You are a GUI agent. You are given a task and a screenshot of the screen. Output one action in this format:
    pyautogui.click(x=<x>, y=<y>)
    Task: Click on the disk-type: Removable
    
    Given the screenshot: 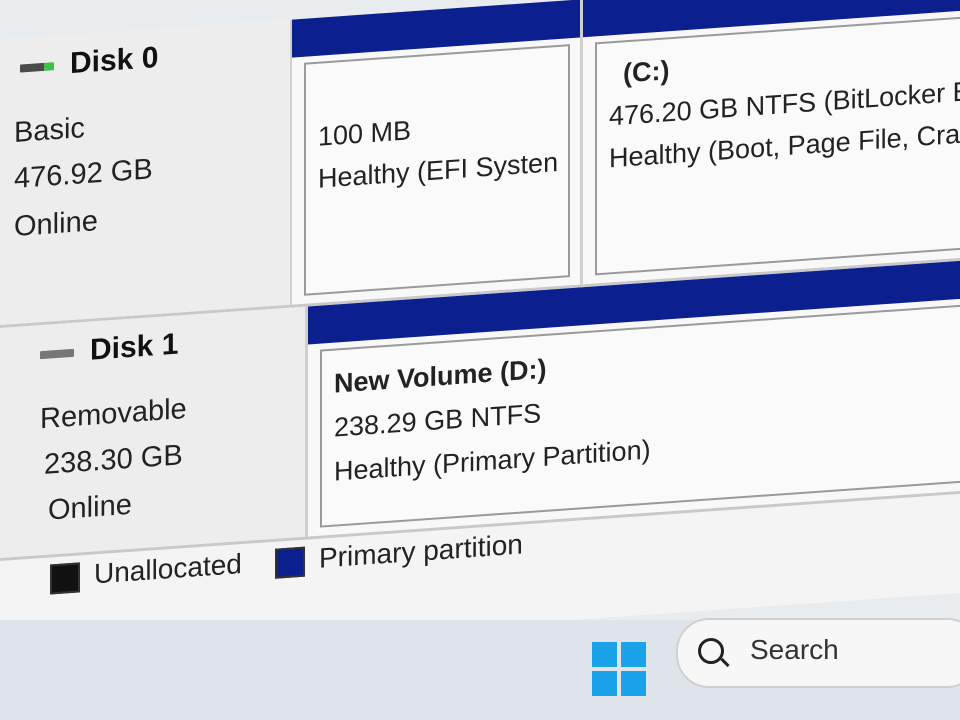 What is the action you would take?
    pyautogui.click(x=113, y=414)
    